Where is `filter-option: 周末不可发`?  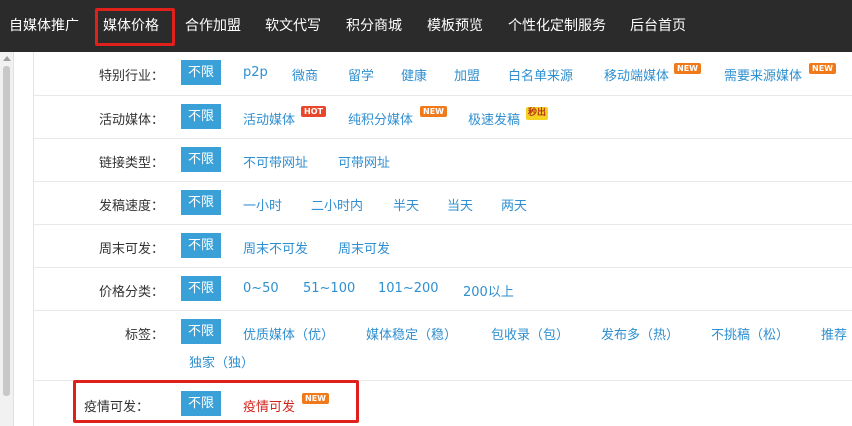 filter-option: 周末不可发 is located at coordinates (275, 247).